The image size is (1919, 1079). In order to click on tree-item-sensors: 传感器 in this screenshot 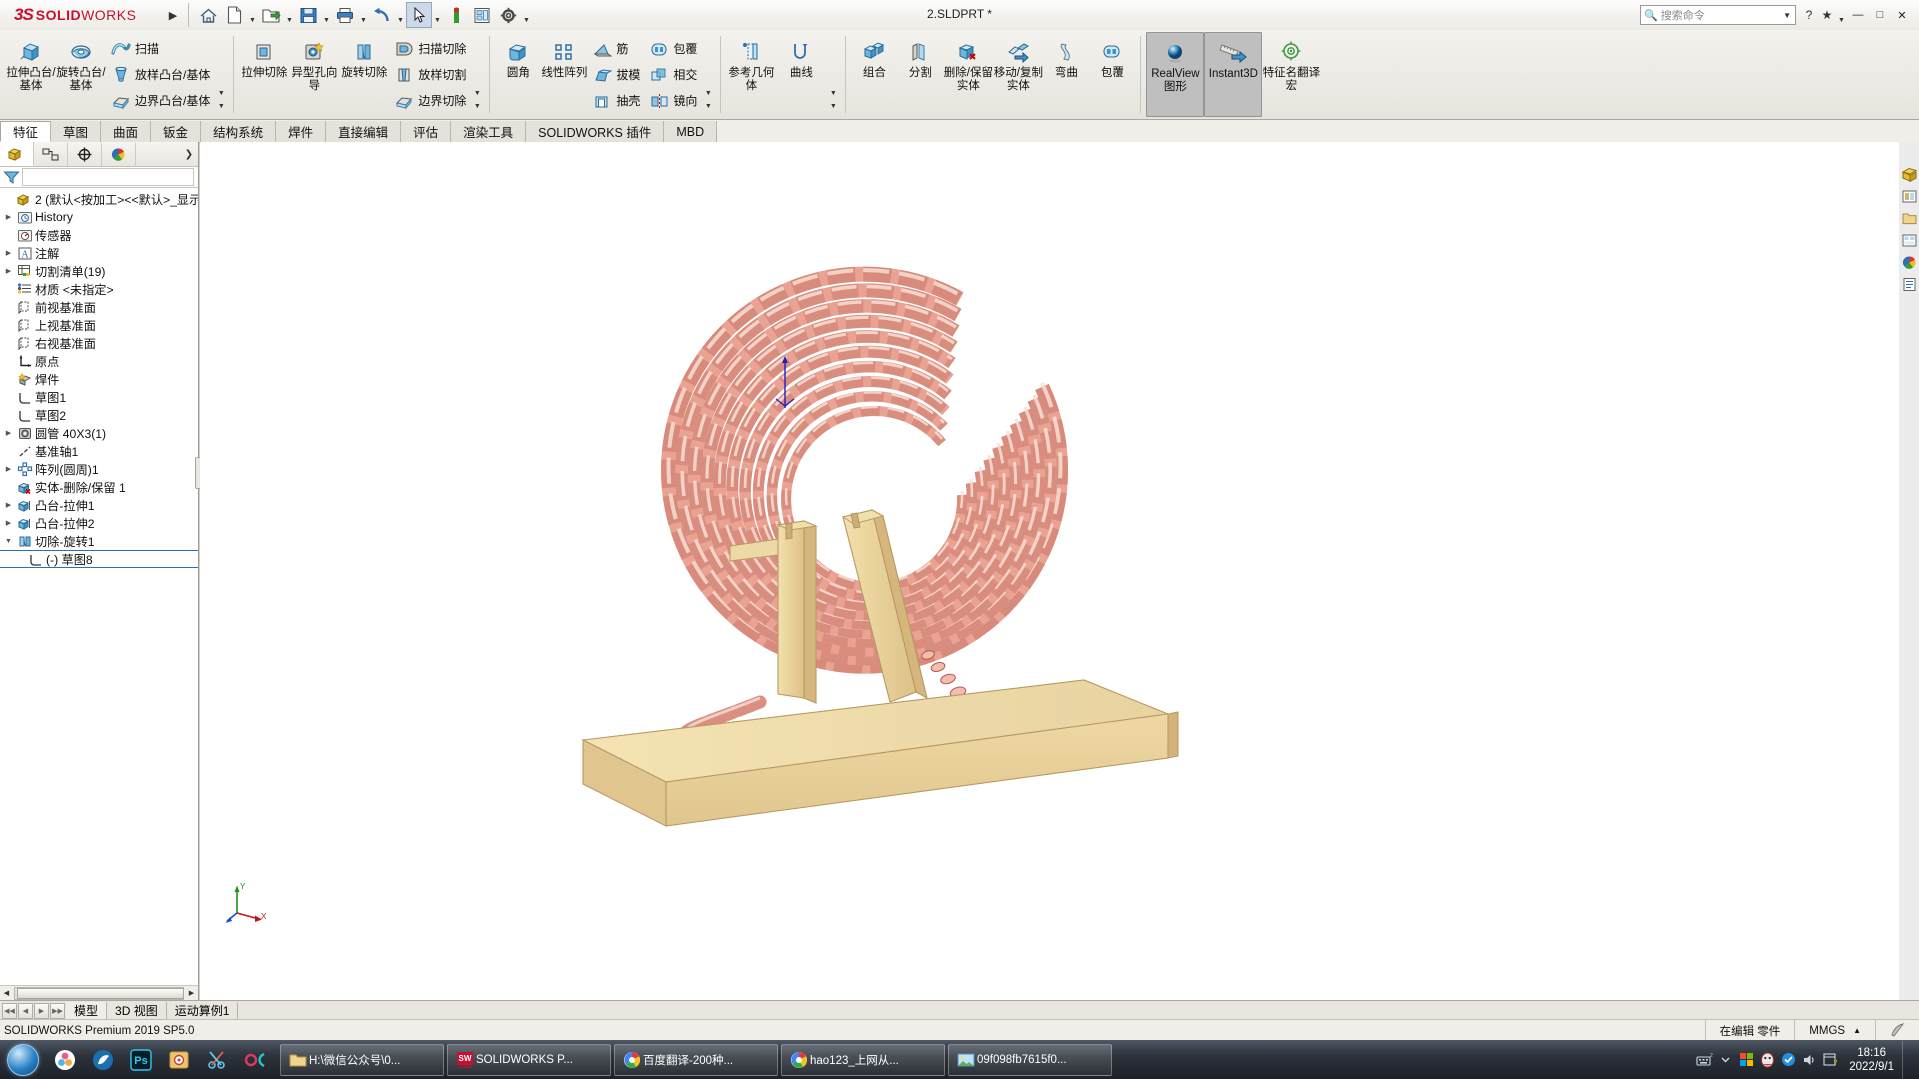, I will do `click(99, 235)`.